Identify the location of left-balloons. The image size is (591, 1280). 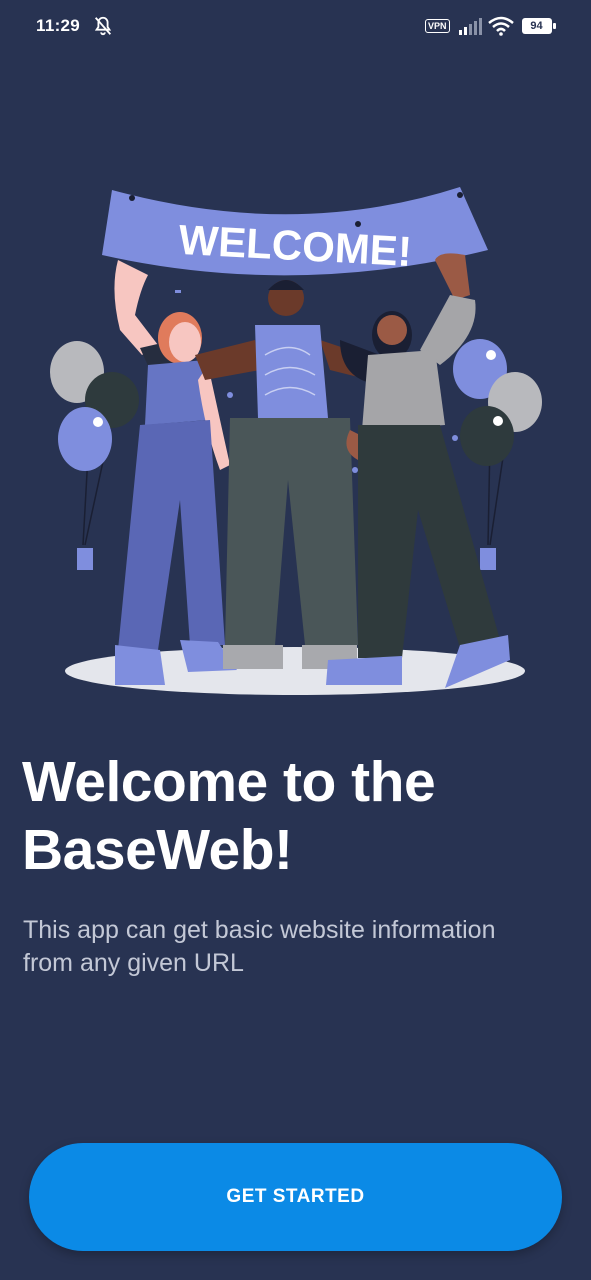
(94, 455).